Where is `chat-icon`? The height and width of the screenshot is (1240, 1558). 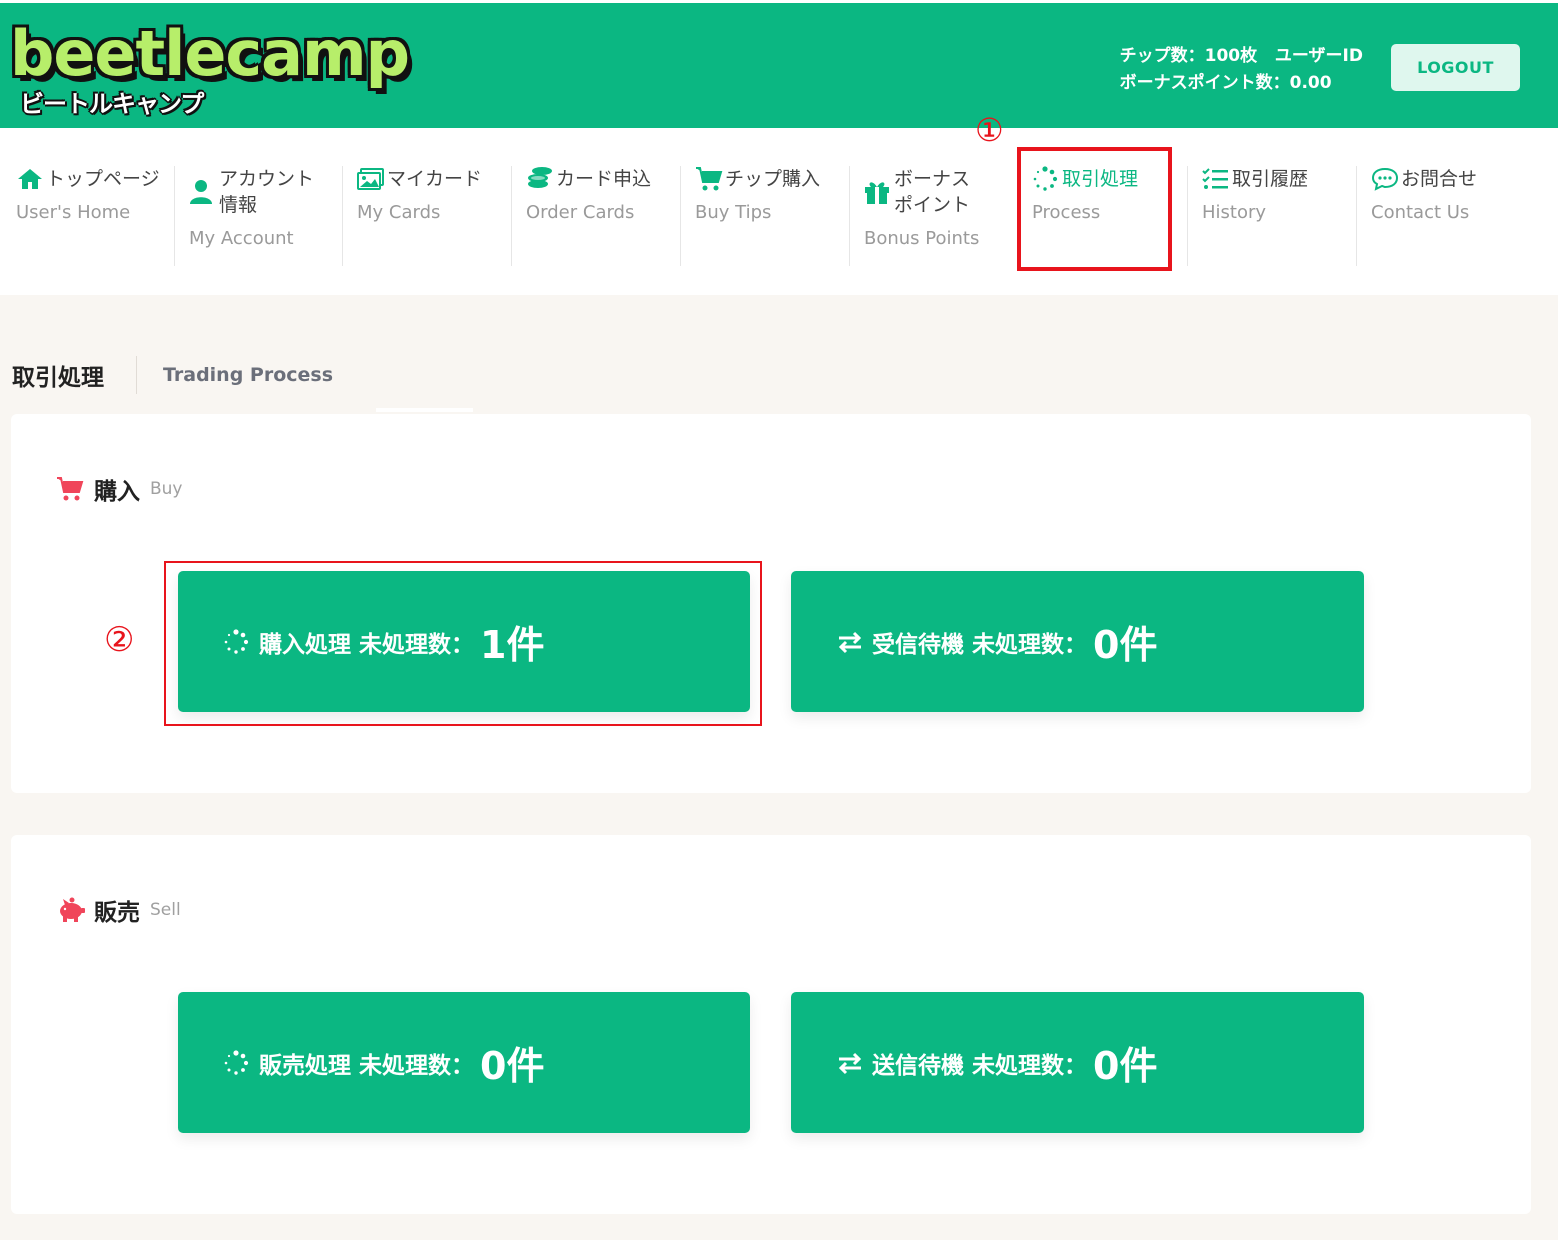 chat-icon is located at coordinates (1386, 179).